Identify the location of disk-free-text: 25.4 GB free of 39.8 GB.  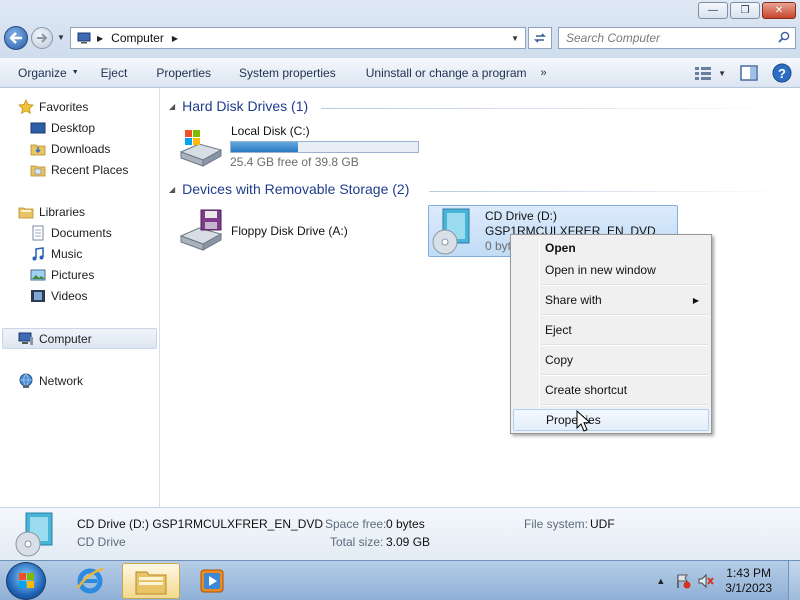
(294, 162).